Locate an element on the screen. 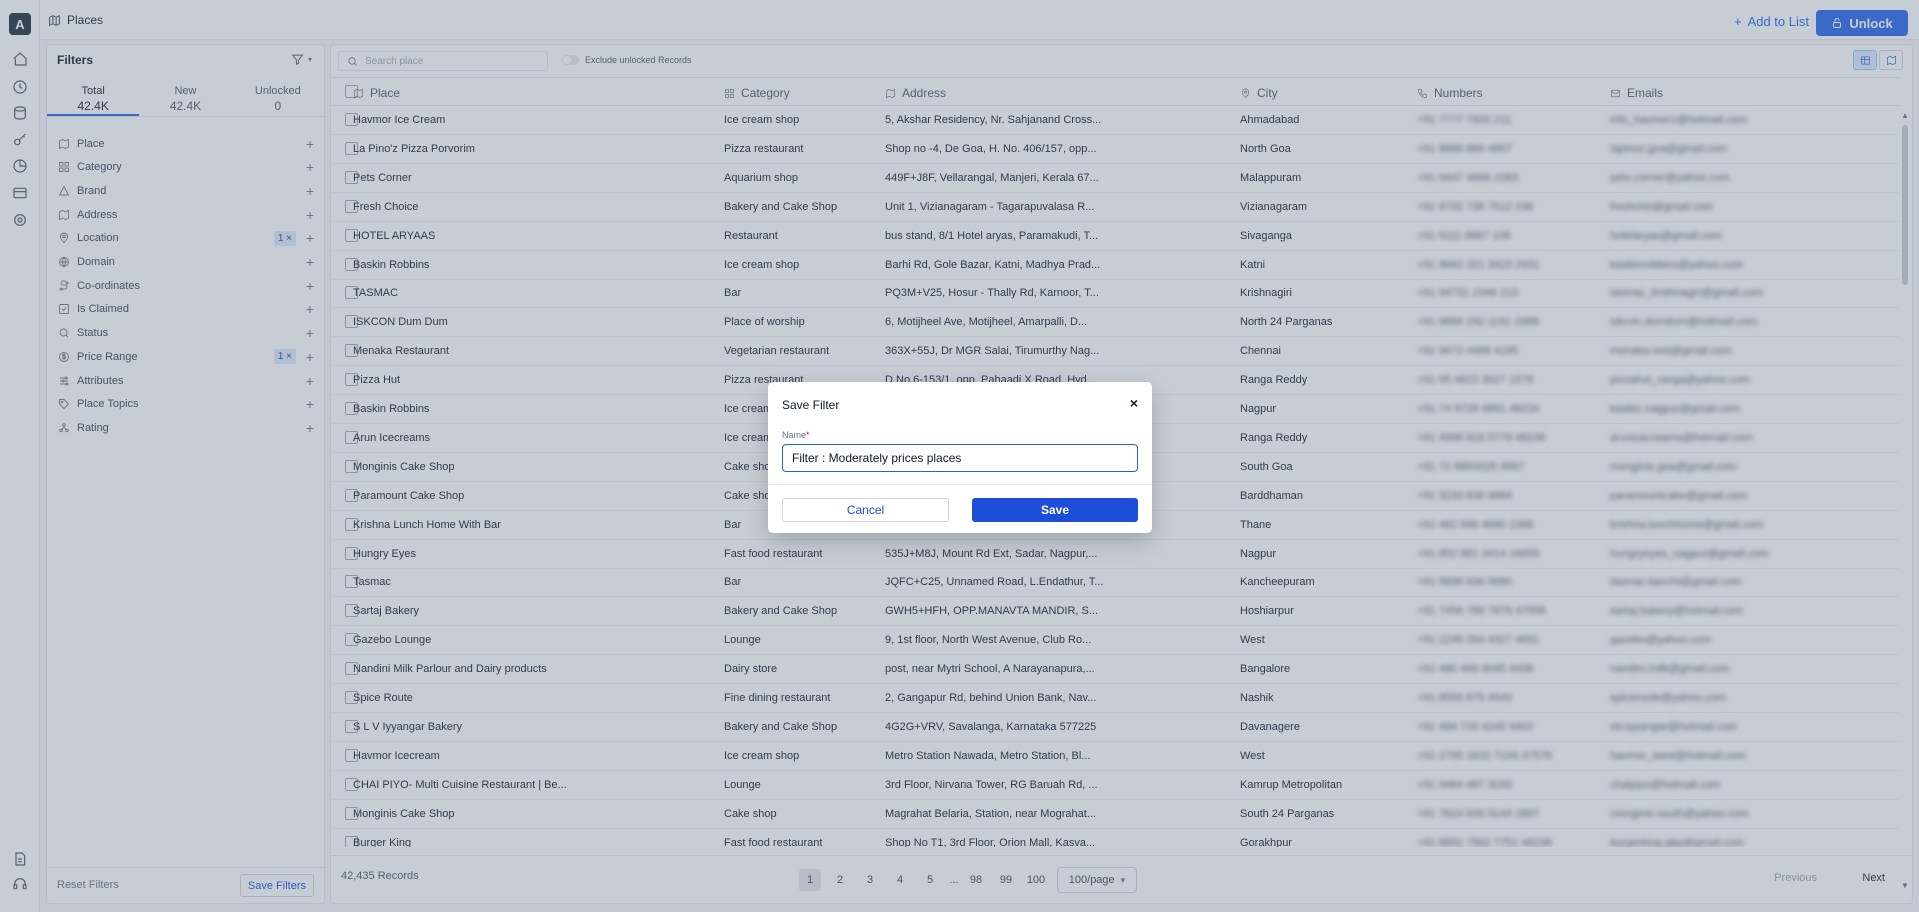  name-label-text: Name is located at coordinates (794, 435).